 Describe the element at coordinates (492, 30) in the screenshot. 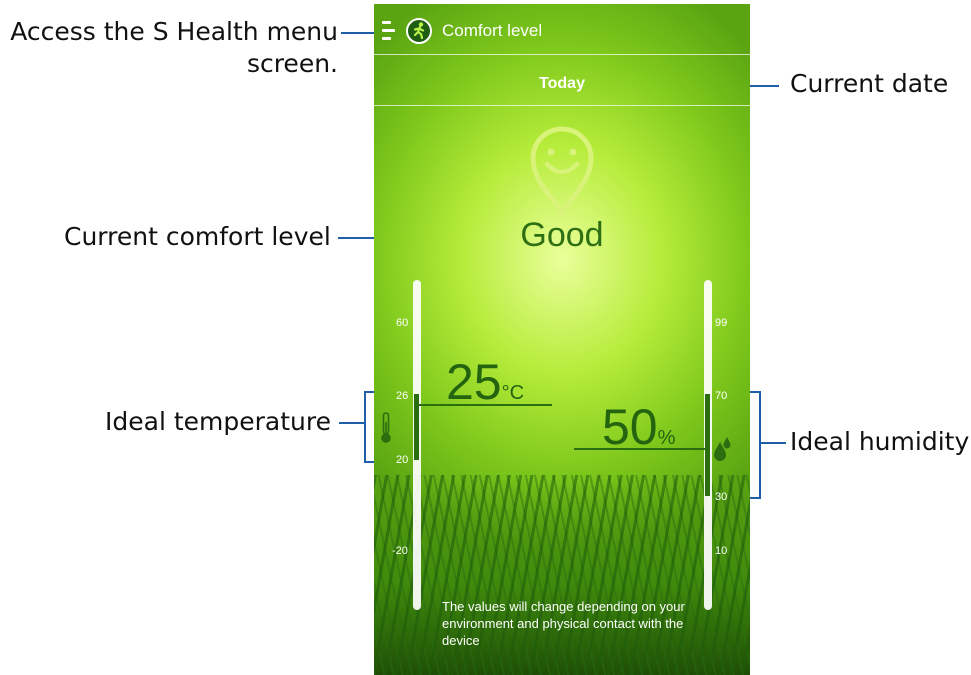

I see `page-title: Comfort level` at that location.